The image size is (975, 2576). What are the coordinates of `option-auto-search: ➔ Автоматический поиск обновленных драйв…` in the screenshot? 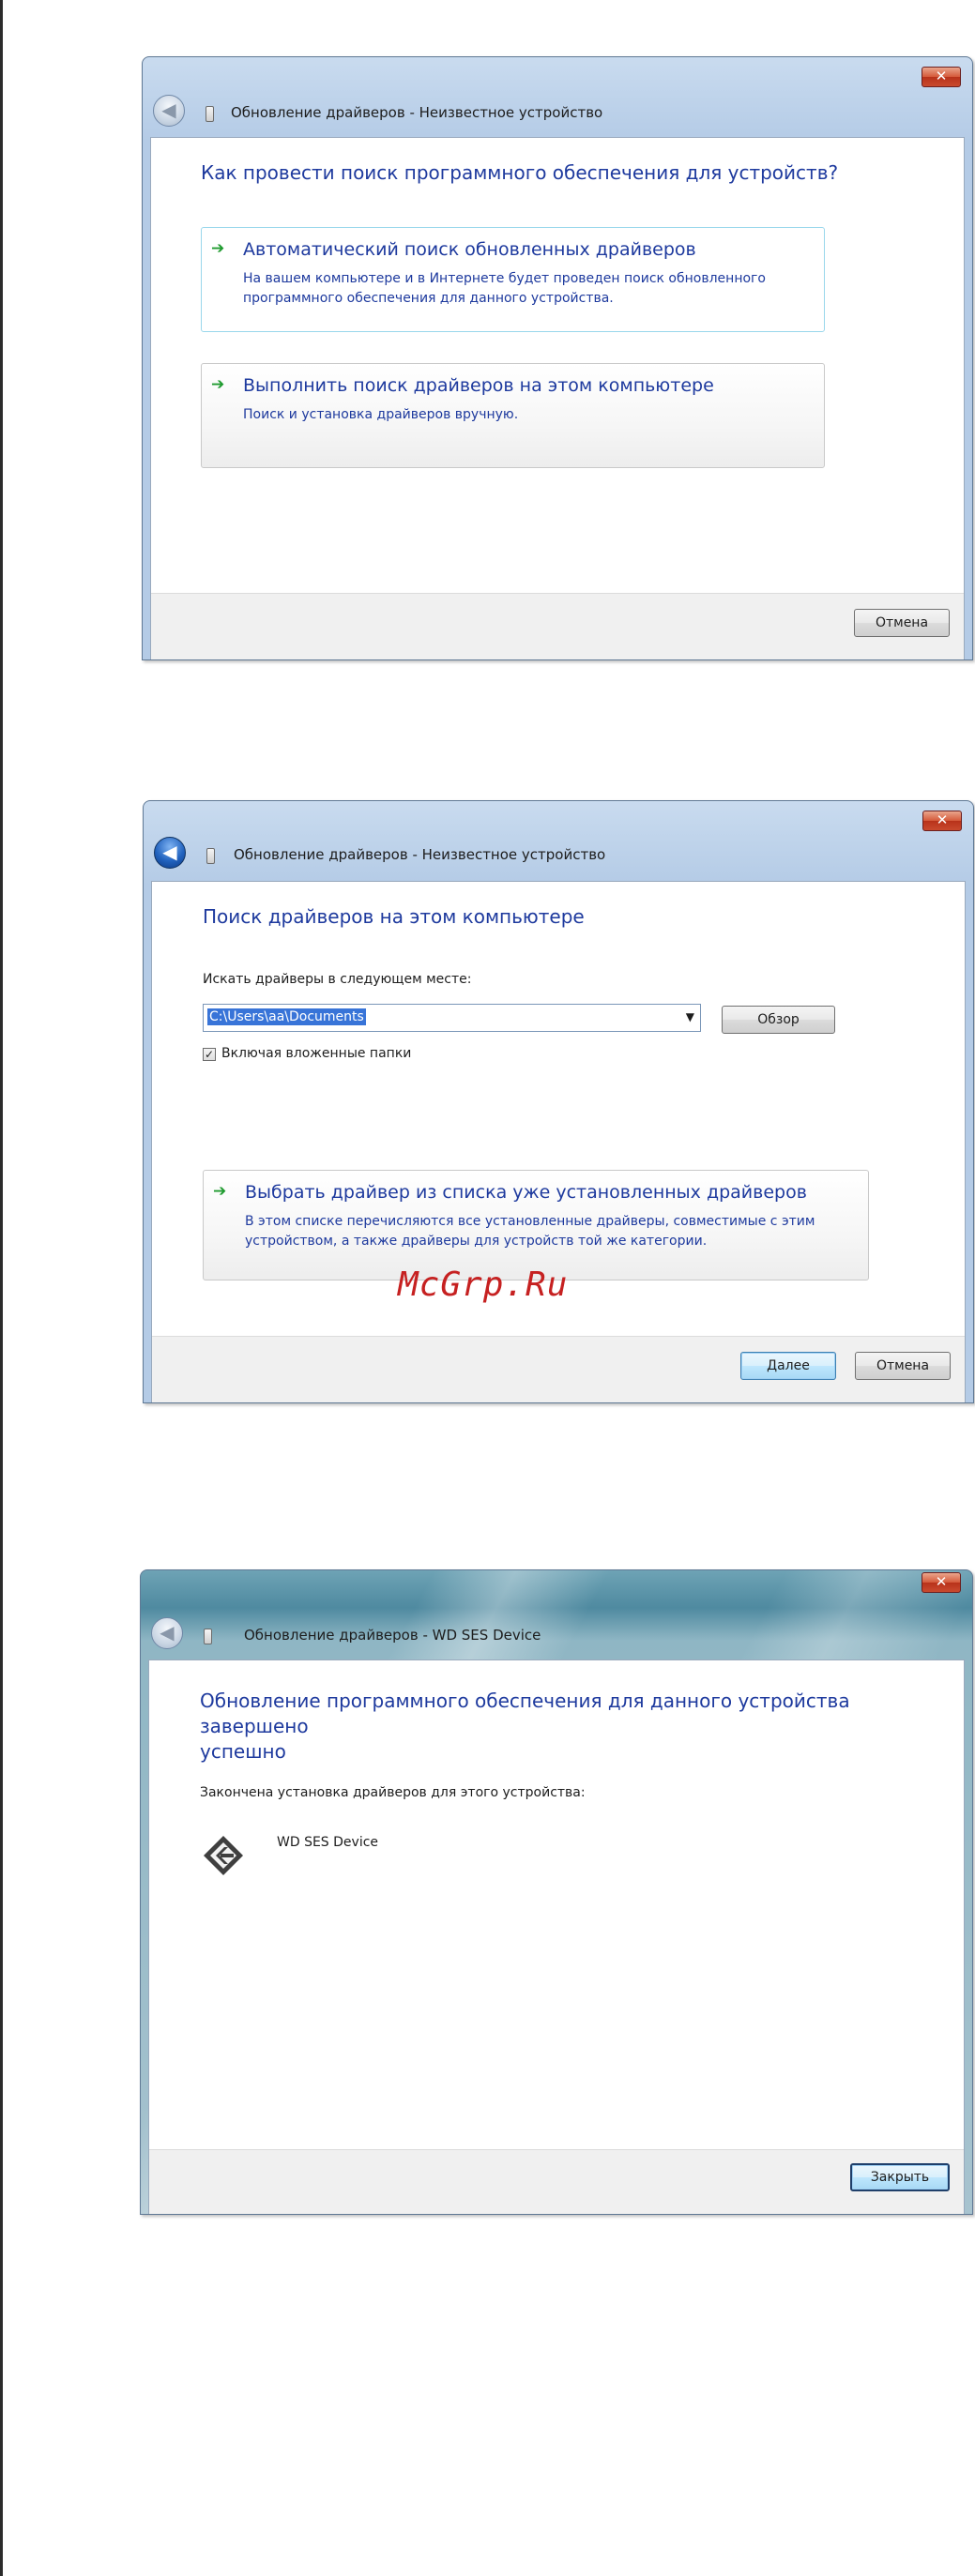 It's located at (513, 279).